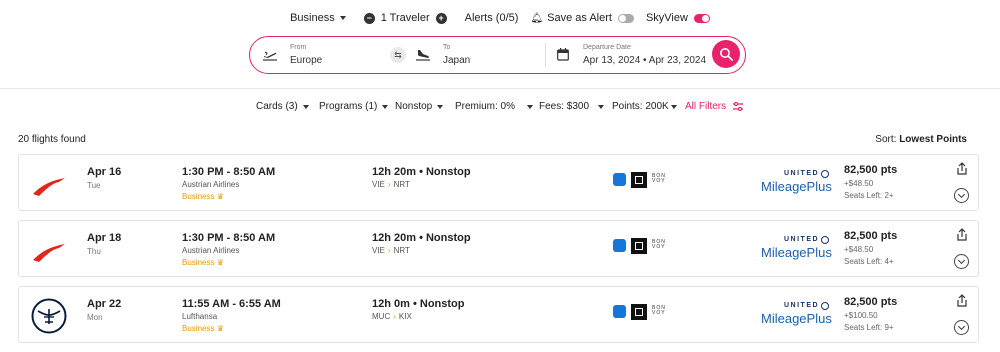 The image size is (1000, 352). What do you see at coordinates (391, 184) in the screenshot?
I see `flight-route: VIE › NRT` at bounding box center [391, 184].